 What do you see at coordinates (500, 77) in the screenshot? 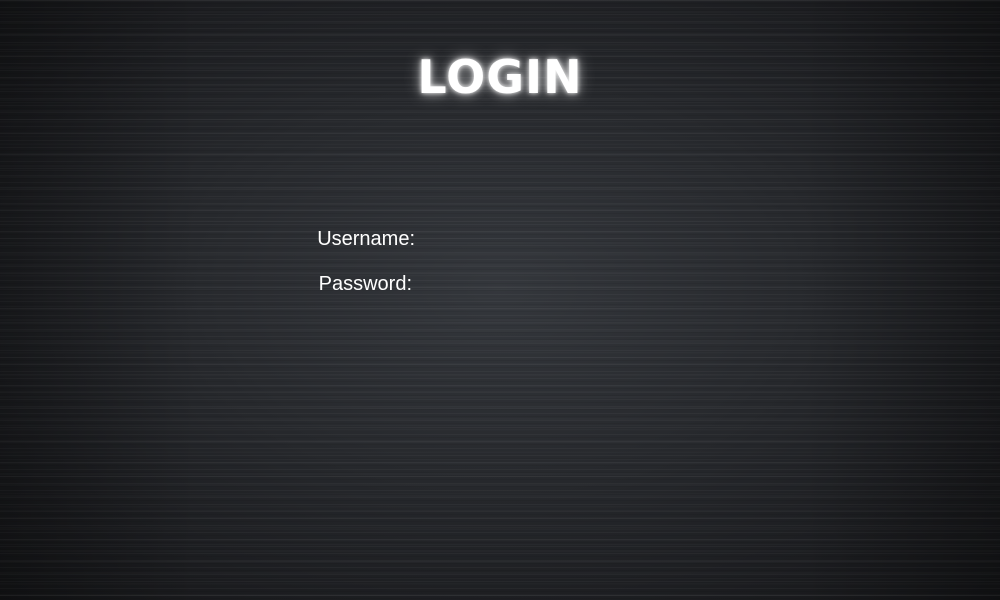
I see `page-title: LOGIN` at bounding box center [500, 77].